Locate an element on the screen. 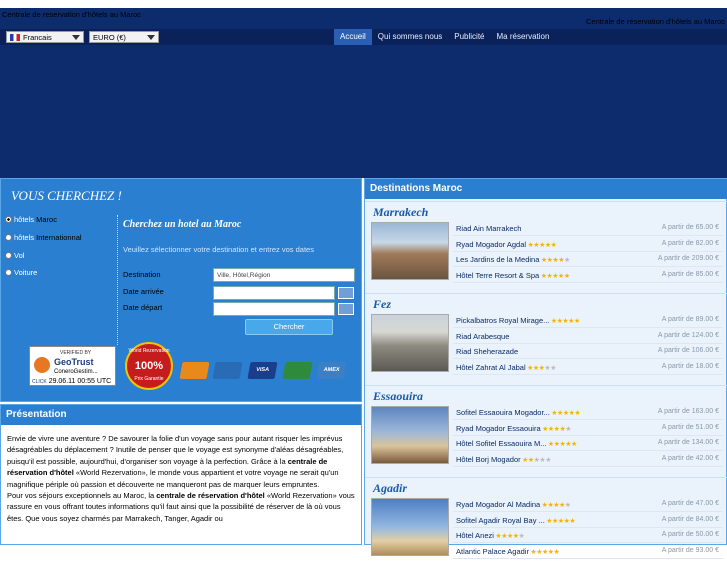 The image size is (727, 563). nav-qui-sommes-nous: Qui sommes nous is located at coordinates (410, 37).